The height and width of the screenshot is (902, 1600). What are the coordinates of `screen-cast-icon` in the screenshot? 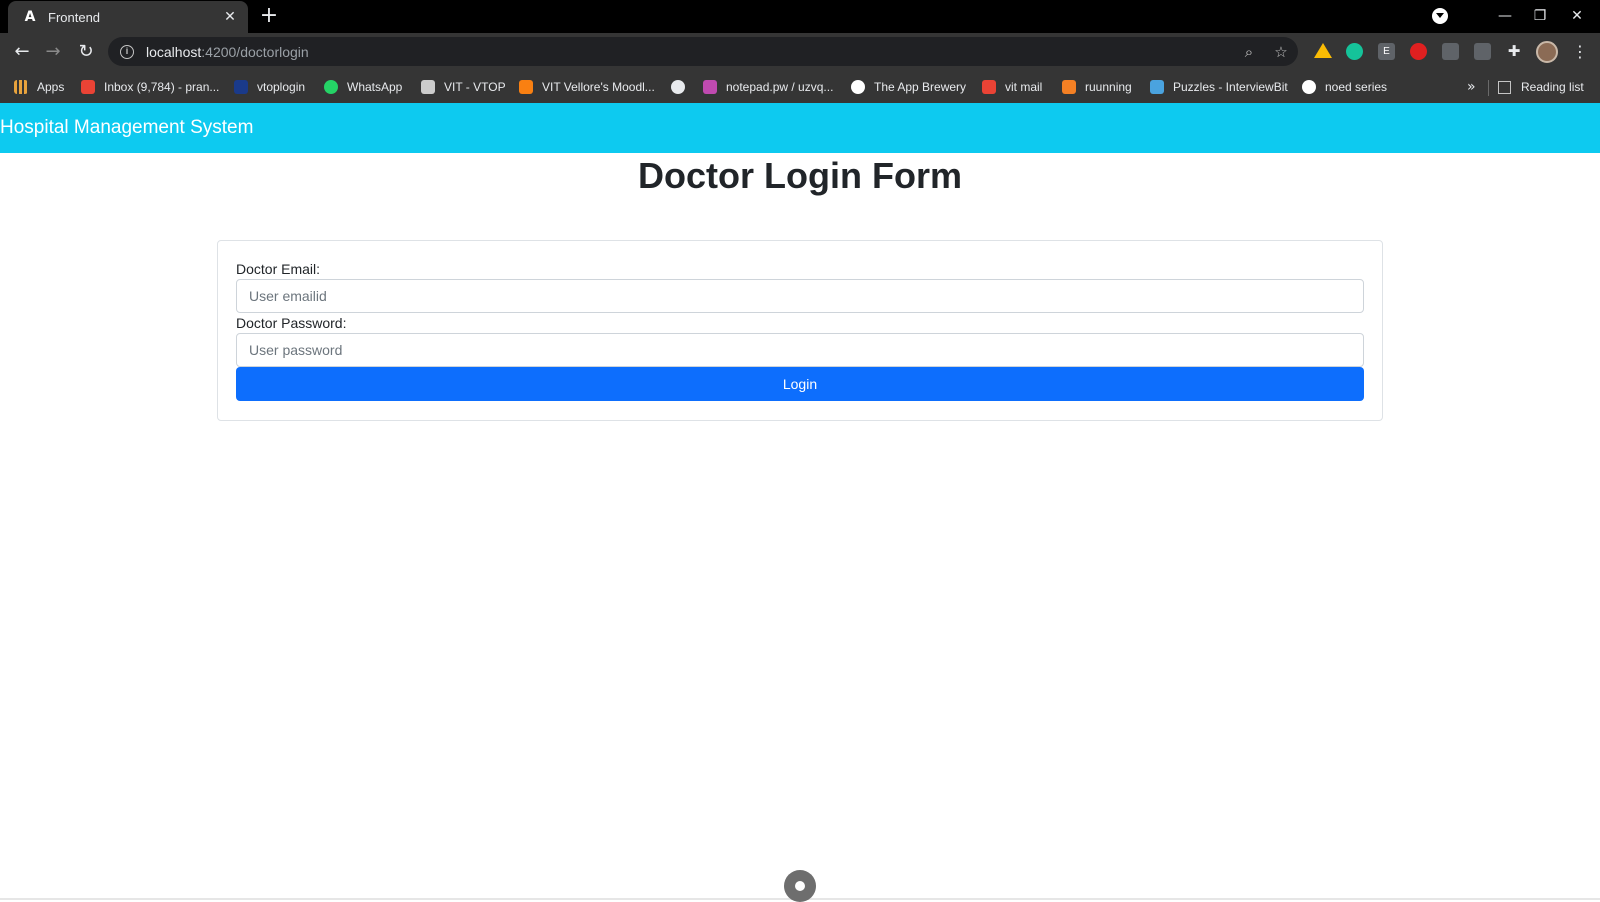 It's located at (1482, 51).